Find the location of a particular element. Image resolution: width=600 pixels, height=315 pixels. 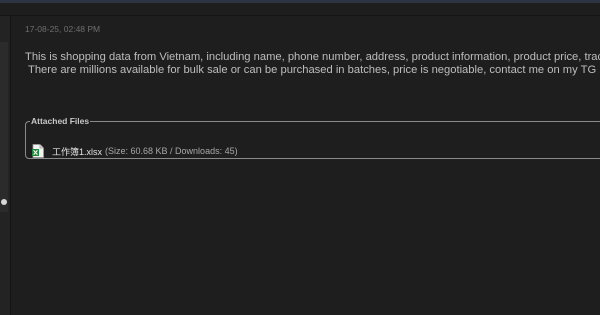

header-divider is located at coordinates (300, 15).